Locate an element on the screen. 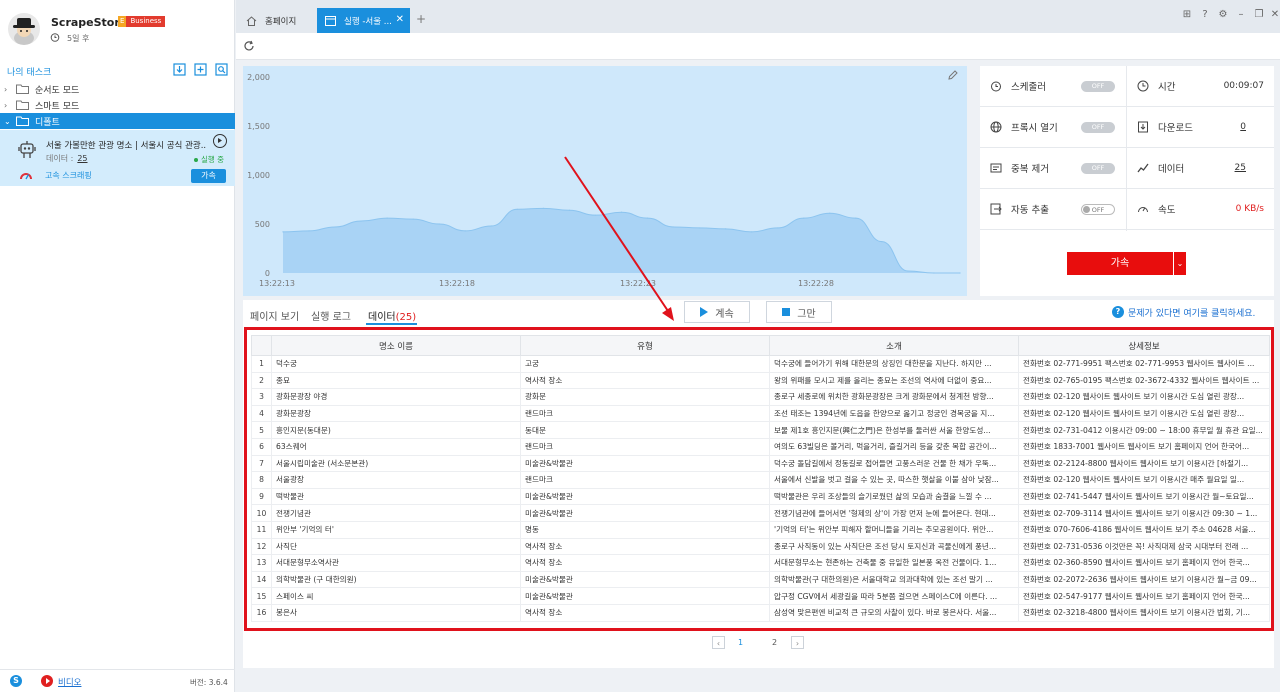 Image resolution: width=1280 pixels, height=692 pixels. youtube-icon is located at coordinates (47, 681).